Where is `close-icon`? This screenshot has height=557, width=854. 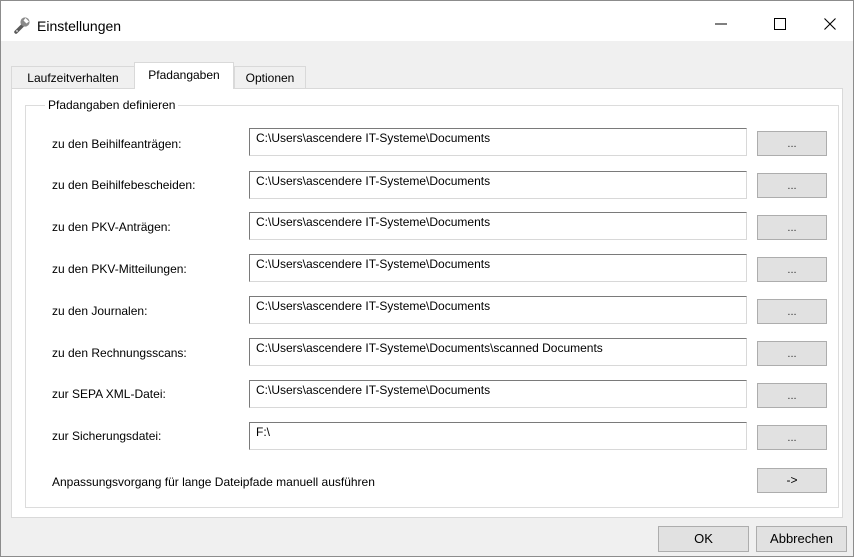
close-icon is located at coordinates (830, 24).